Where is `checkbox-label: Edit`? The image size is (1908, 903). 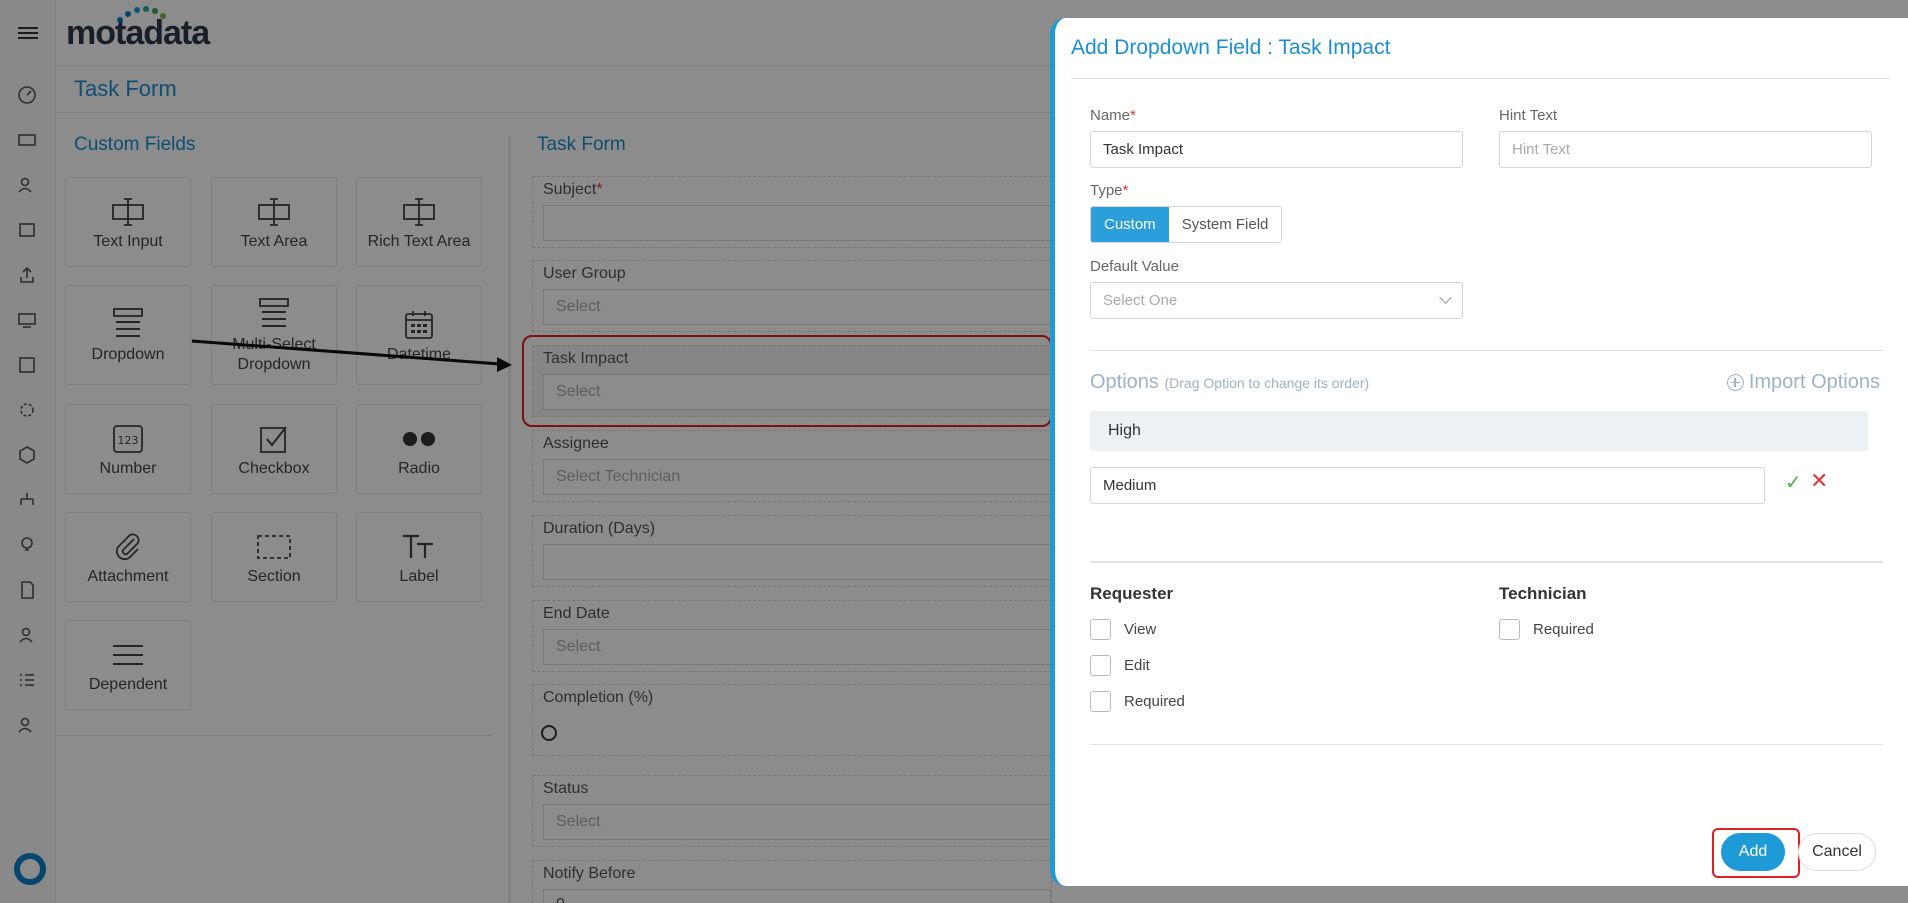 checkbox-label: Edit is located at coordinates (1137, 665).